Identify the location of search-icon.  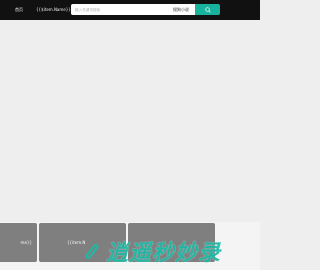
(208, 10).